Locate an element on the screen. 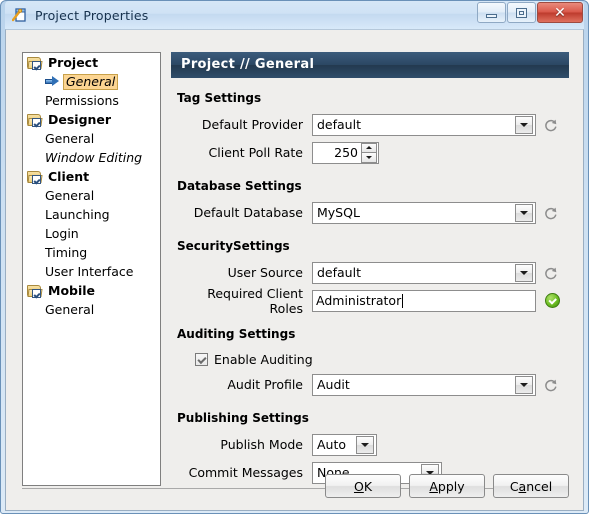 This screenshot has height=514, width=589. tree-item-mobile: Mobile is located at coordinates (91, 290).